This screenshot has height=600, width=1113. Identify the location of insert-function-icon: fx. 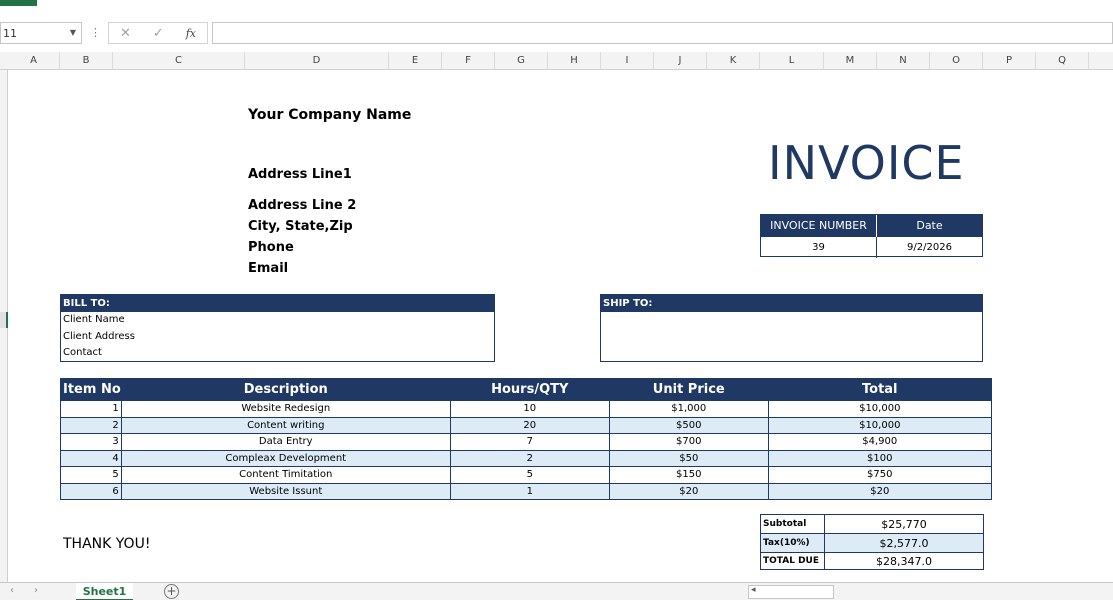
(191, 33).